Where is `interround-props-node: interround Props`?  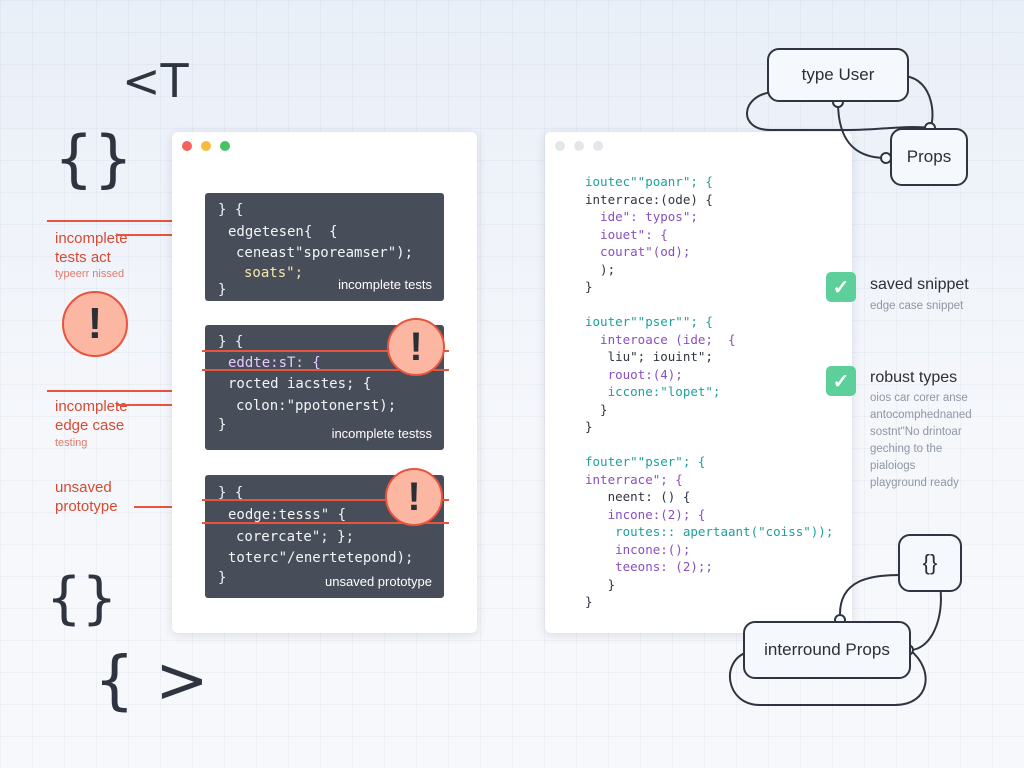
interround-props-node: interround Props is located at coordinates (827, 650).